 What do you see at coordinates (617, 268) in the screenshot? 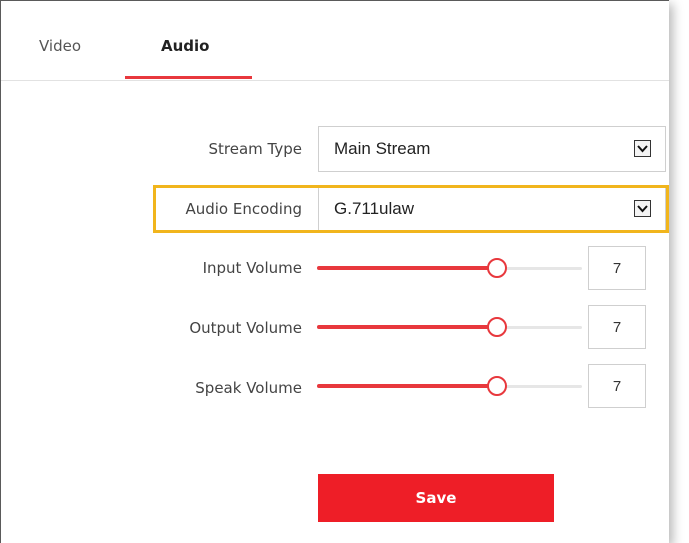
I see `input-volume-input` at bounding box center [617, 268].